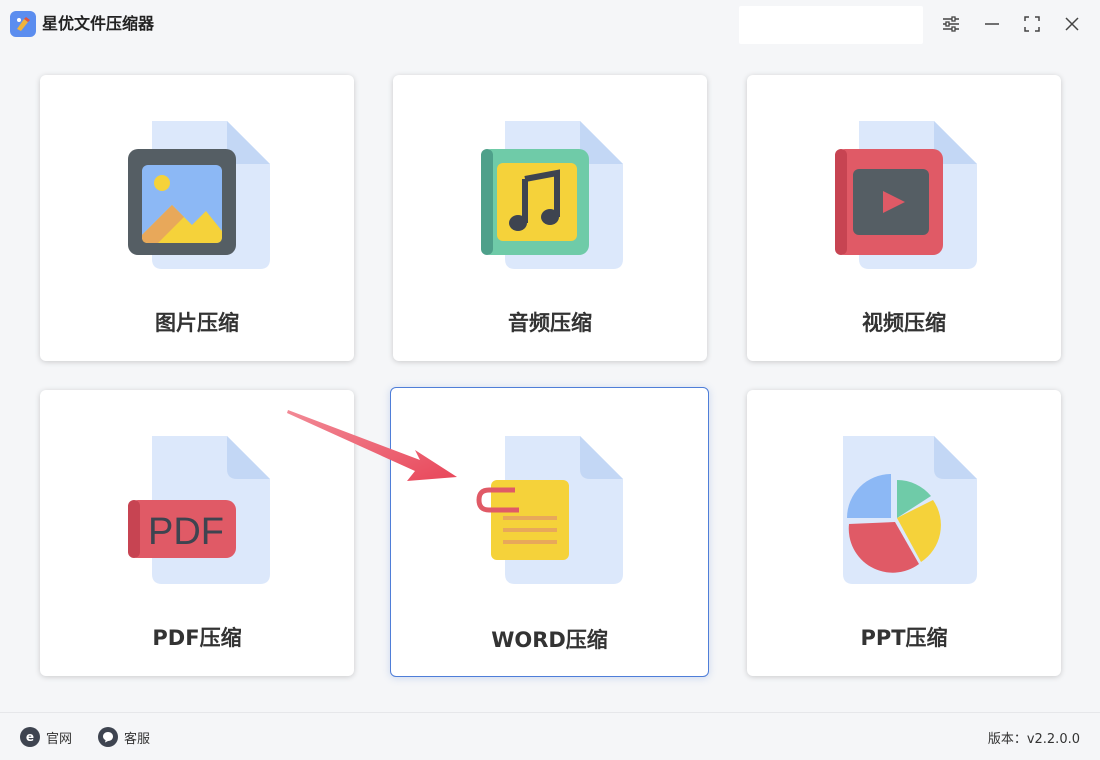 This screenshot has height=760, width=1100. What do you see at coordinates (372, 445) in the screenshot?
I see `pointer-arrow-icon` at bounding box center [372, 445].